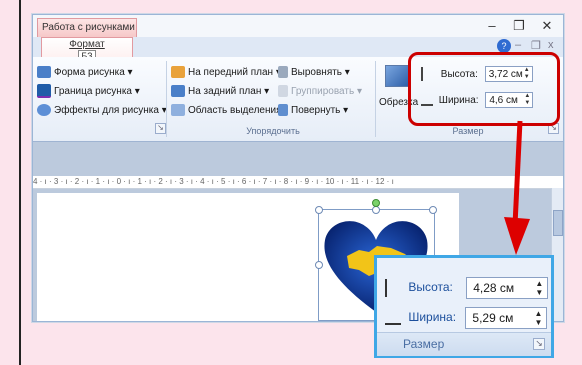 This screenshot has height=365, width=582. I want to click on picture-effects-button: Эффекты для рисунка ▾, so click(102, 111).